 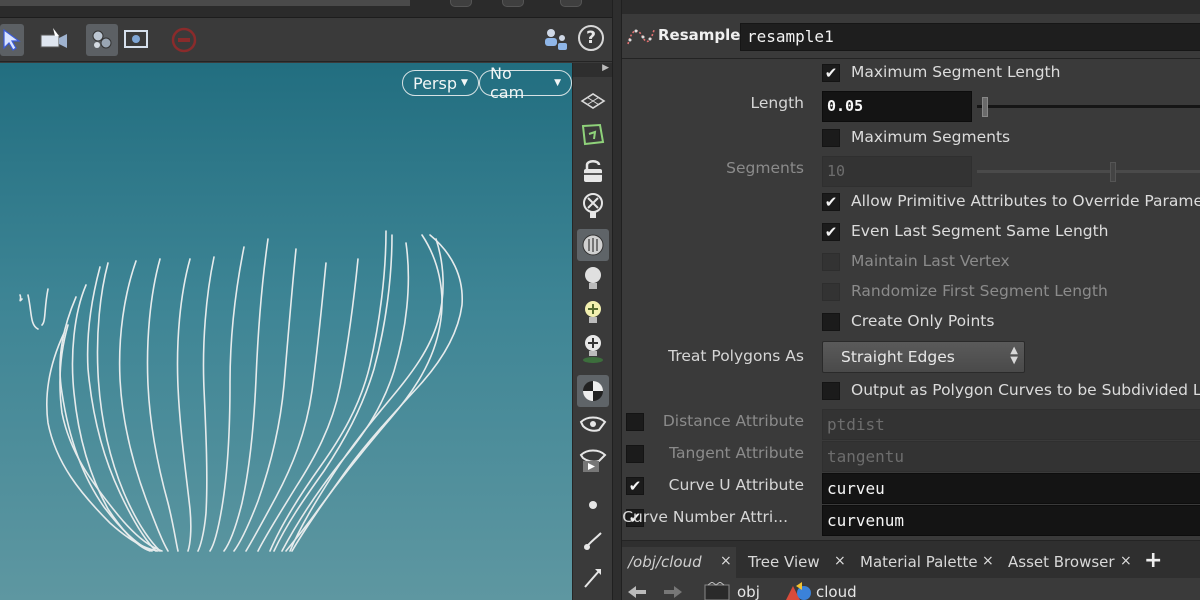 I want to click on grid-icon, so click(x=593, y=101).